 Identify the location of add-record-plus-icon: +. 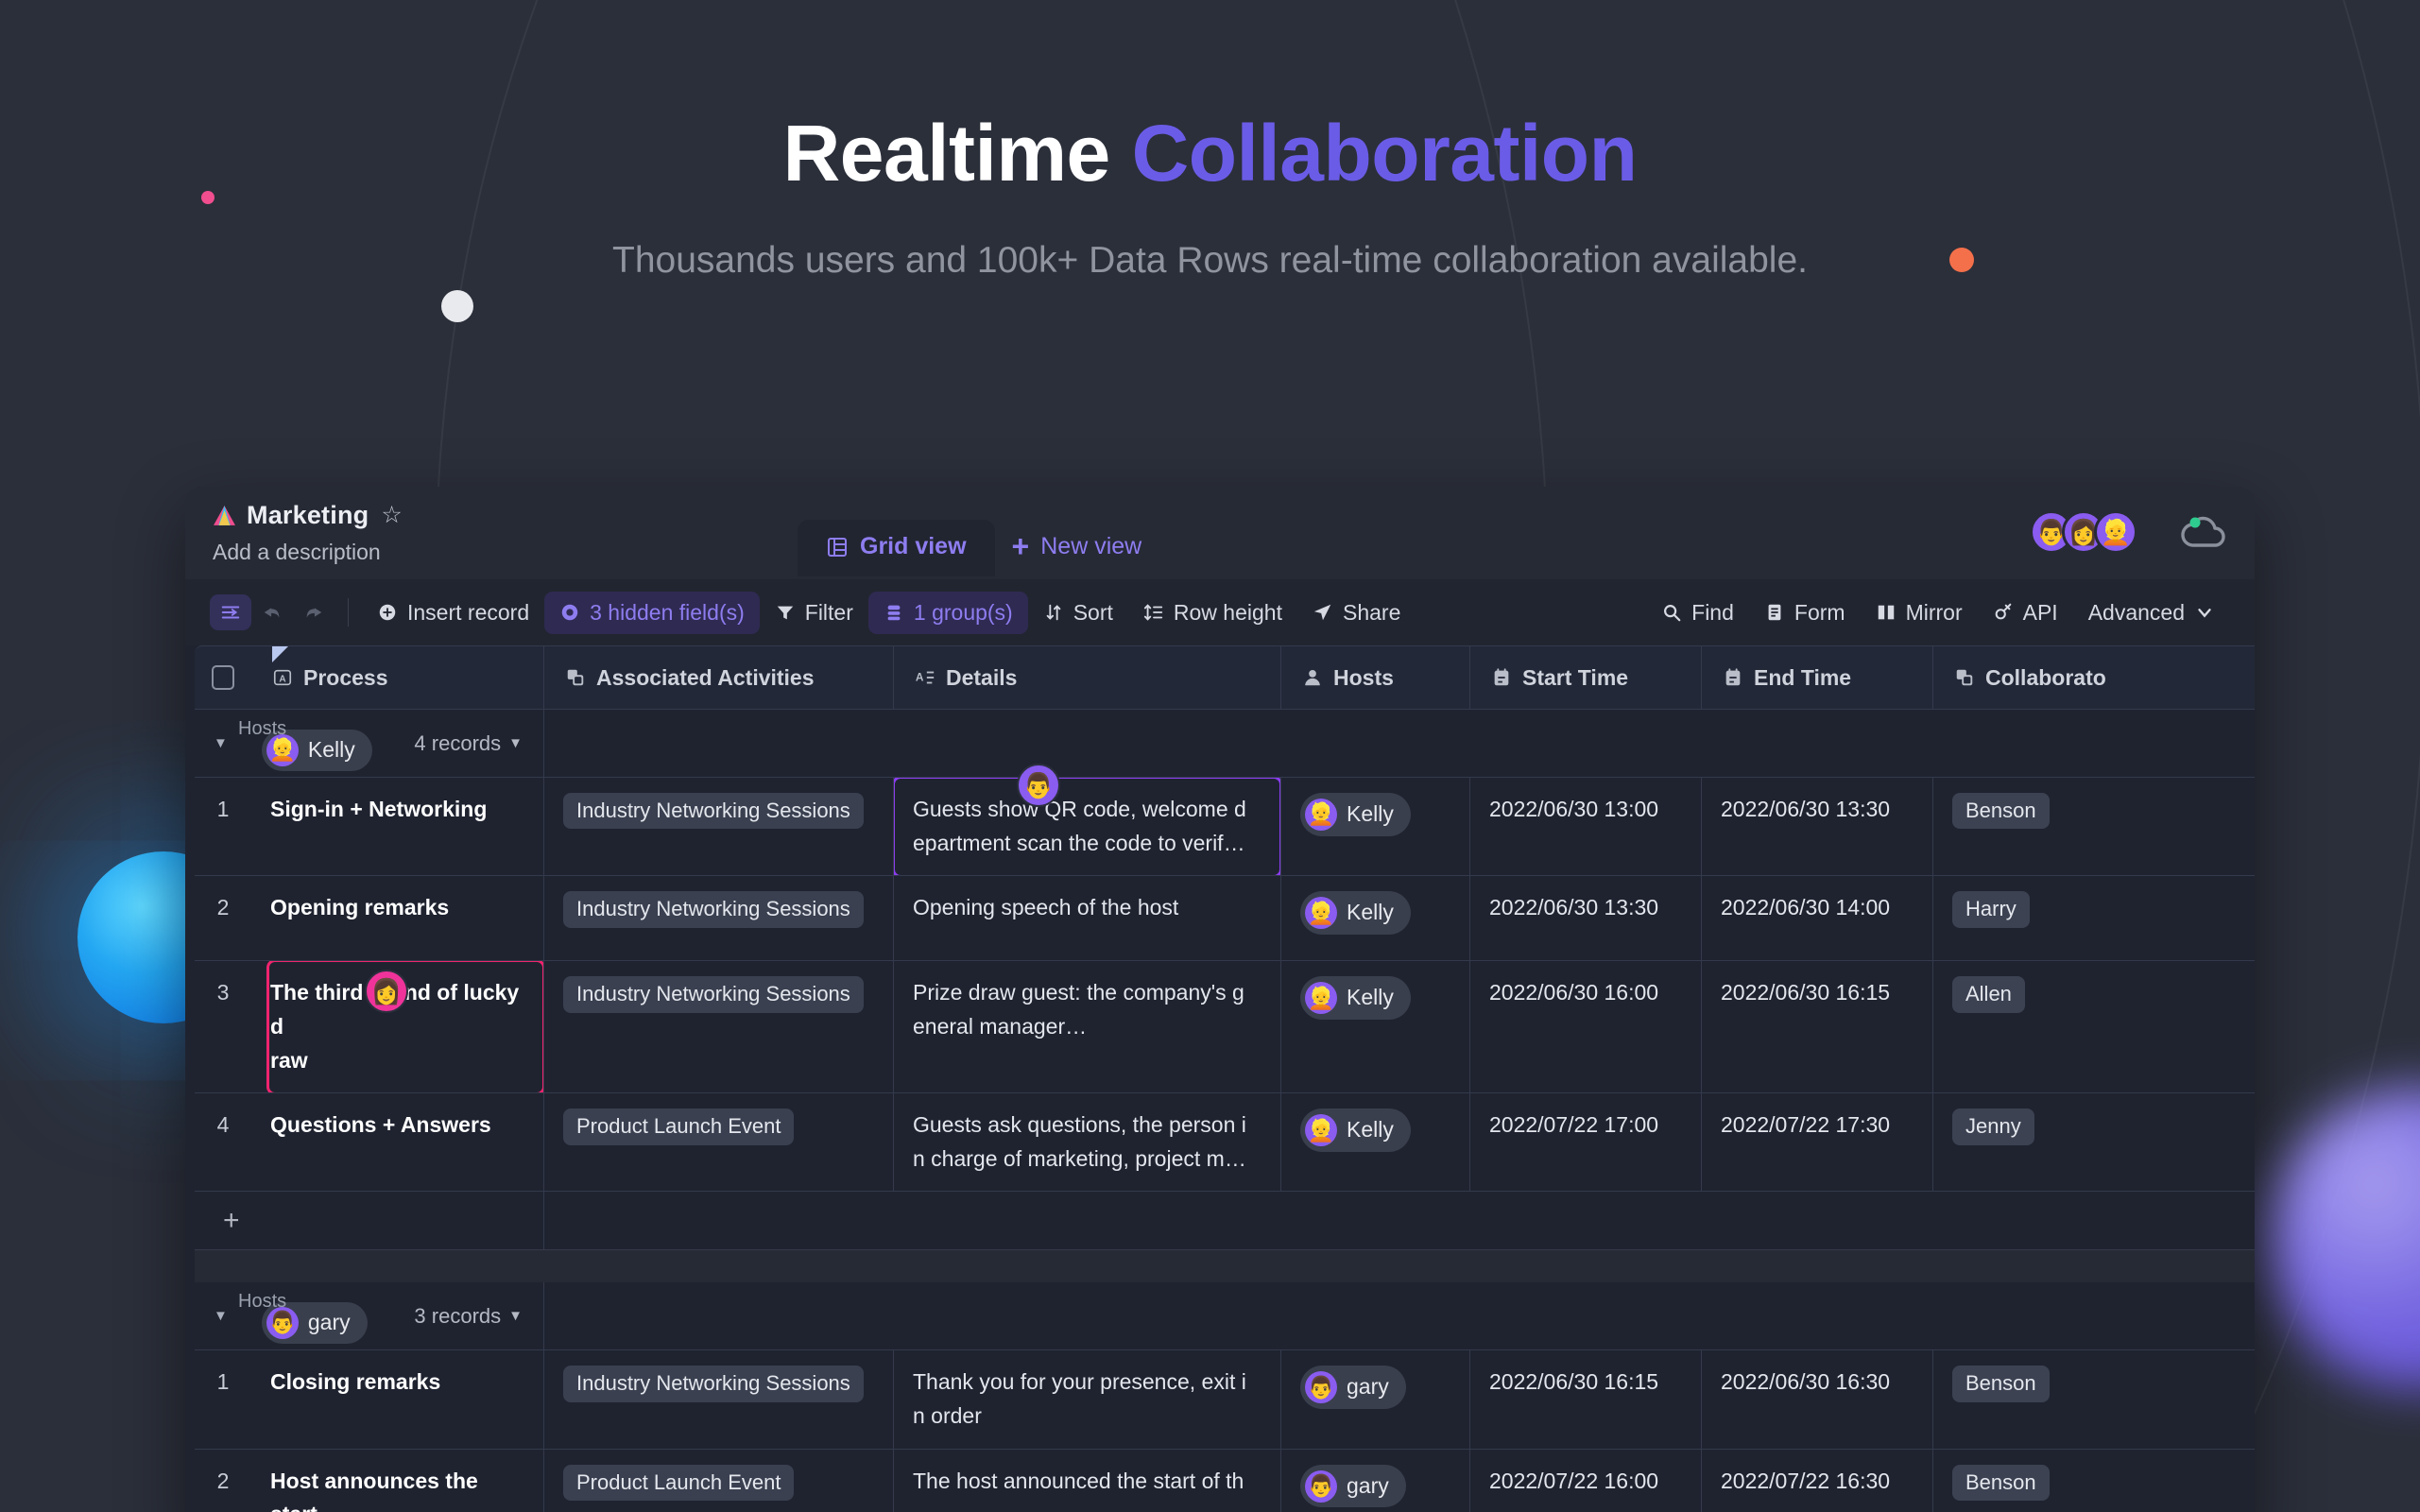
(369, 1221).